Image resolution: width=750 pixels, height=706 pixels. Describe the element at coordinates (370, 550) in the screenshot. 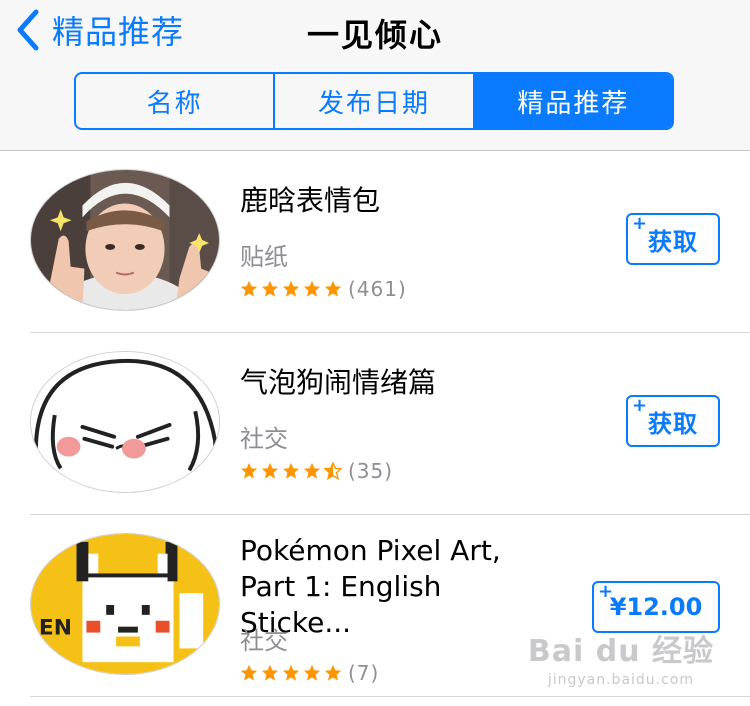

I see `app-name-line-1: Pokémon Pixel Art,` at that location.